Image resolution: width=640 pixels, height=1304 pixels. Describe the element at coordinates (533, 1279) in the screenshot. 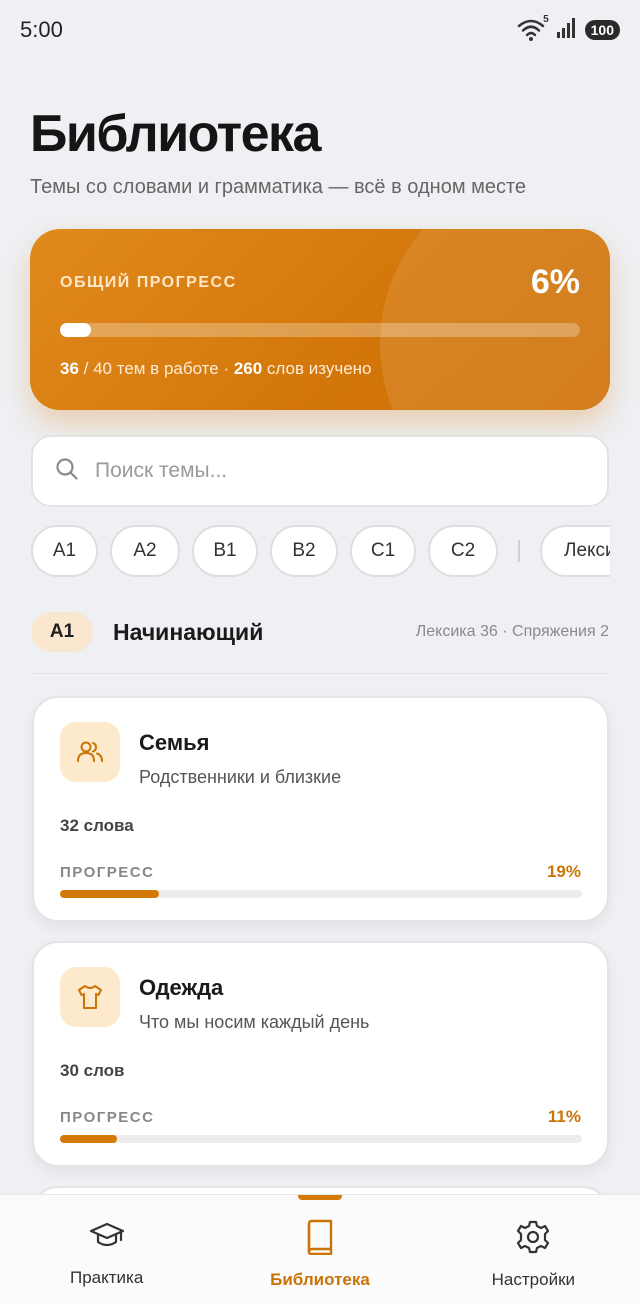

I see `nav-settings-label: Настройки` at that location.